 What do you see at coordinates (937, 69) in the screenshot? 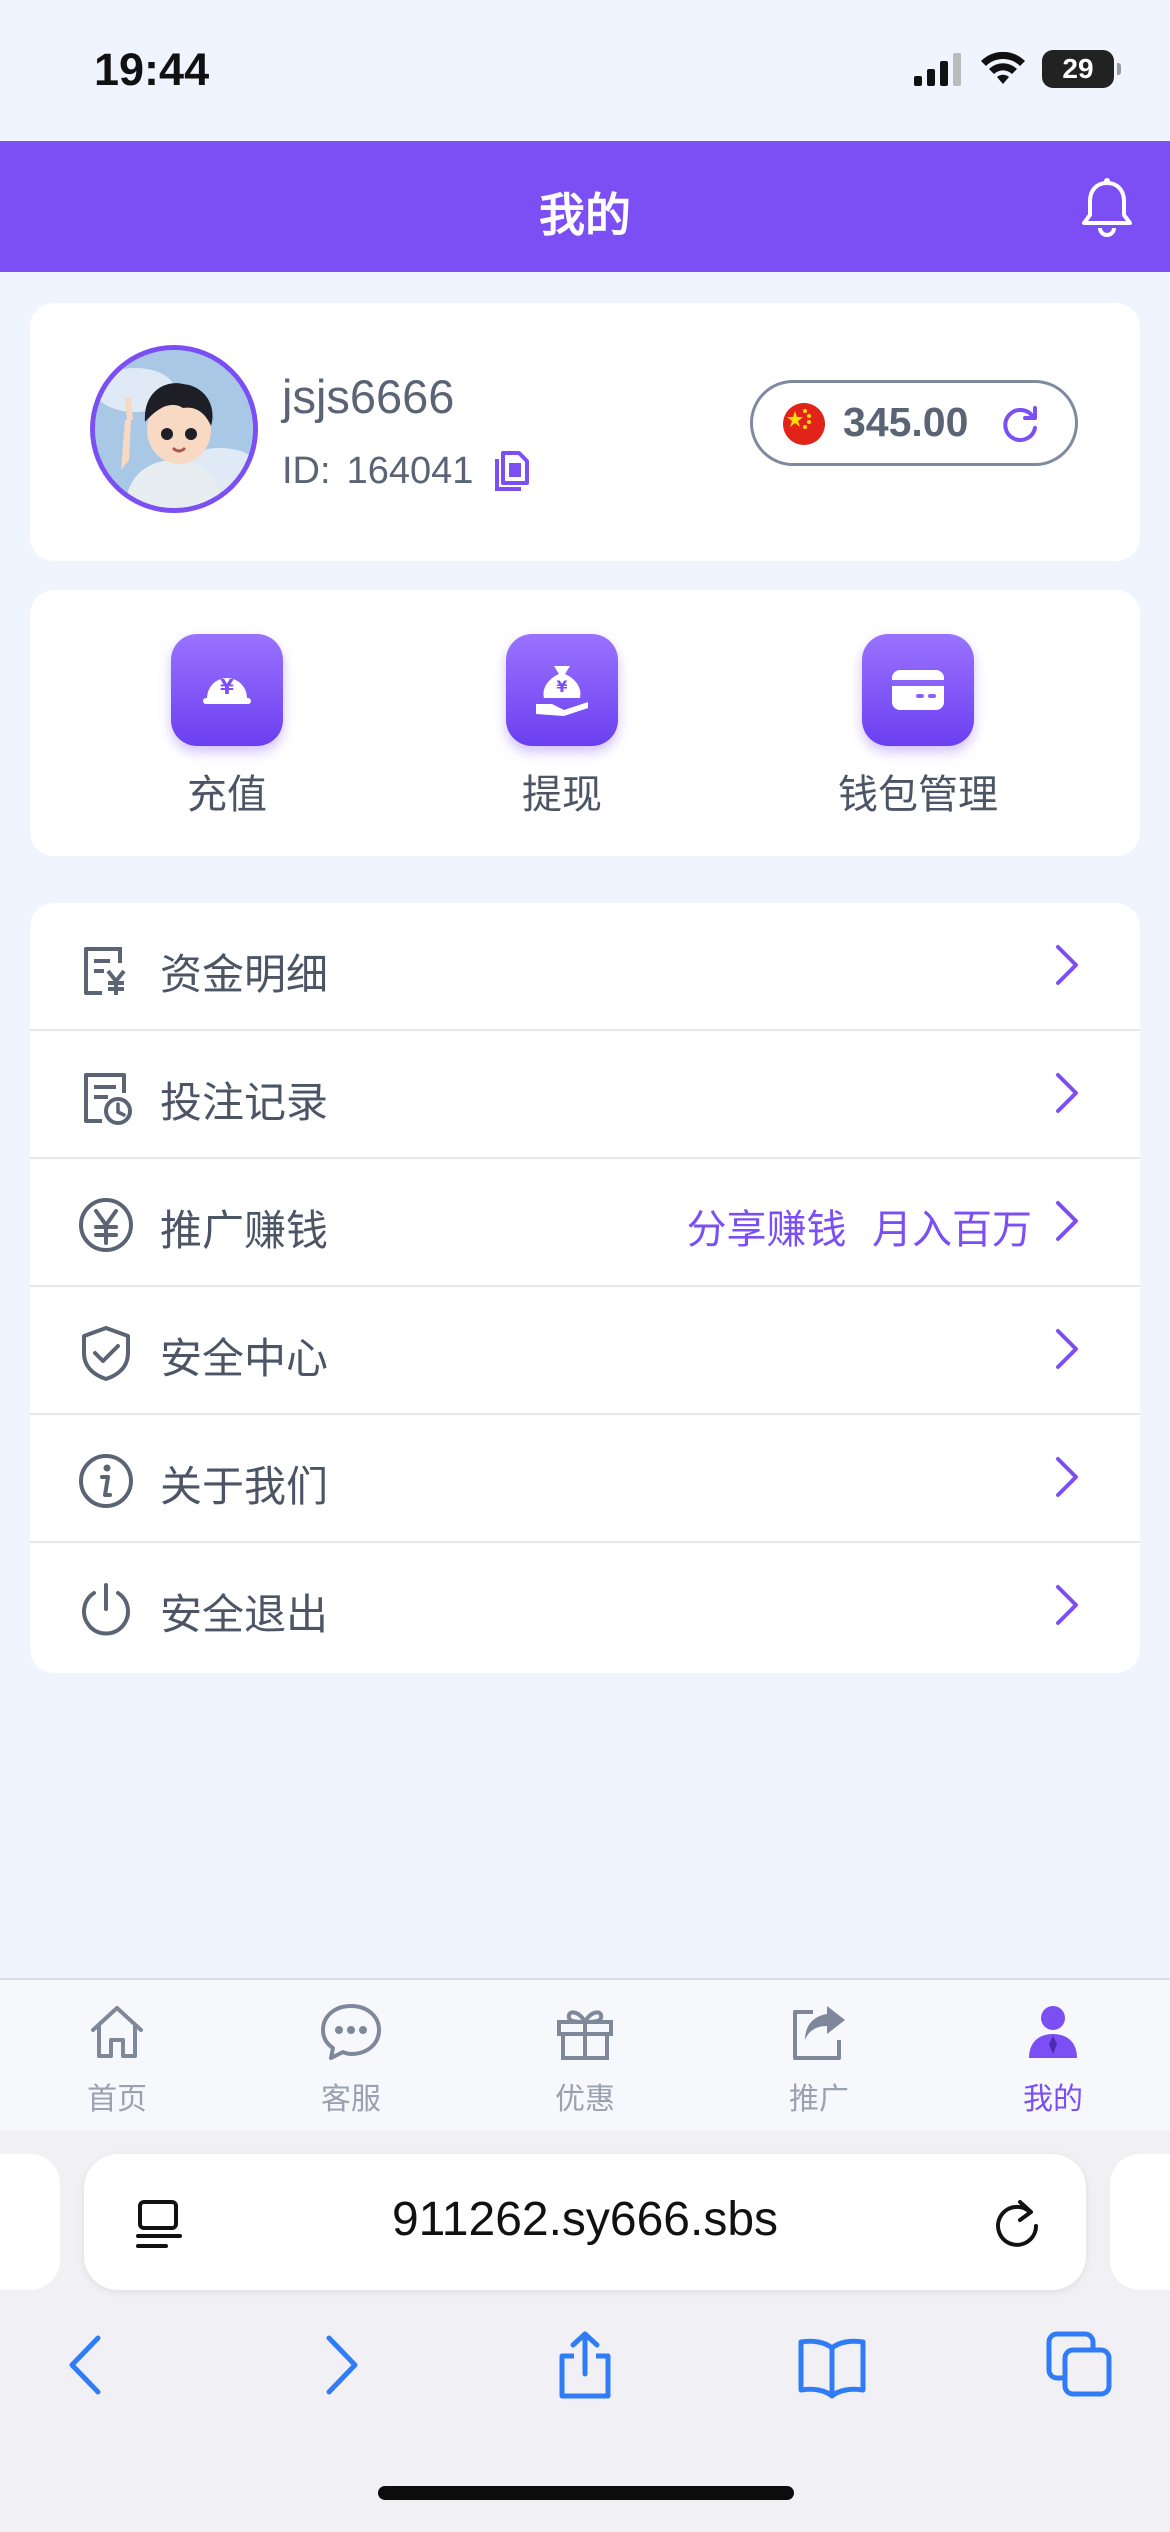
I see `signal-icon` at bounding box center [937, 69].